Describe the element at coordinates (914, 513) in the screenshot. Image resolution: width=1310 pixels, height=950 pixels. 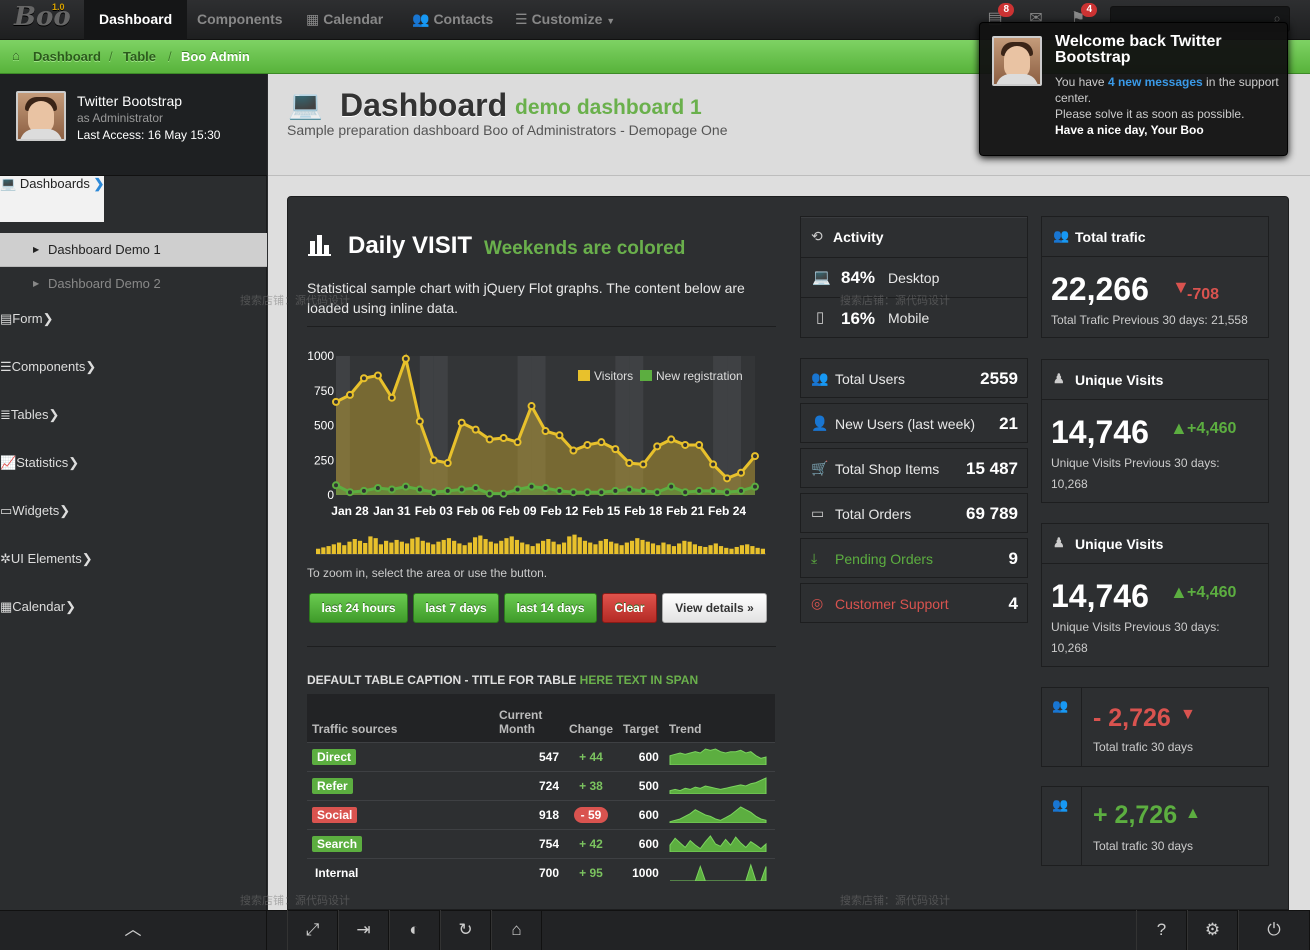
I see `stat-total-orders: ▭ Total Orders 69 789` at that location.